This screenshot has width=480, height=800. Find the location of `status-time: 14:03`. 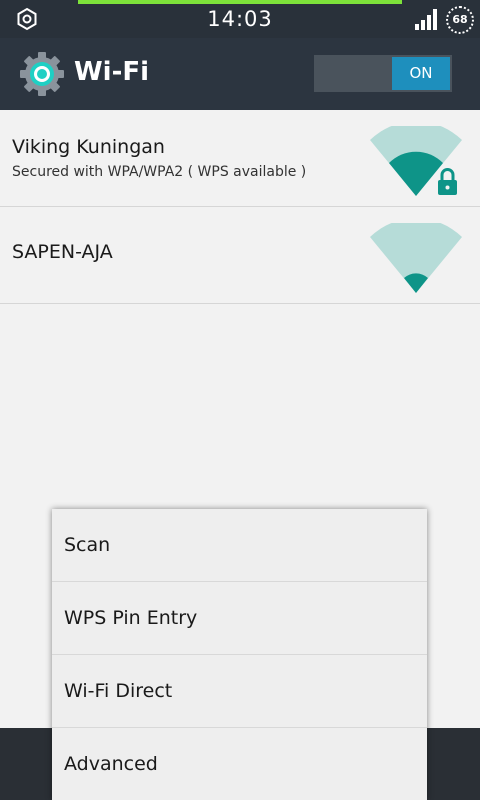

status-time: 14:03 is located at coordinates (240, 19).